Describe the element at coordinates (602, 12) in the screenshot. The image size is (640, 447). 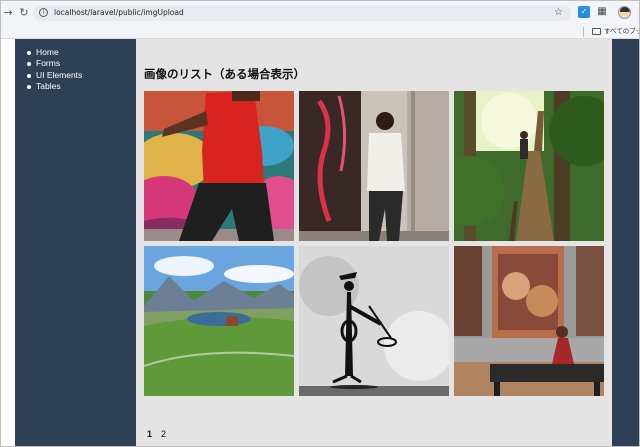
I see `extensions-puzzle-icon: ▦` at that location.